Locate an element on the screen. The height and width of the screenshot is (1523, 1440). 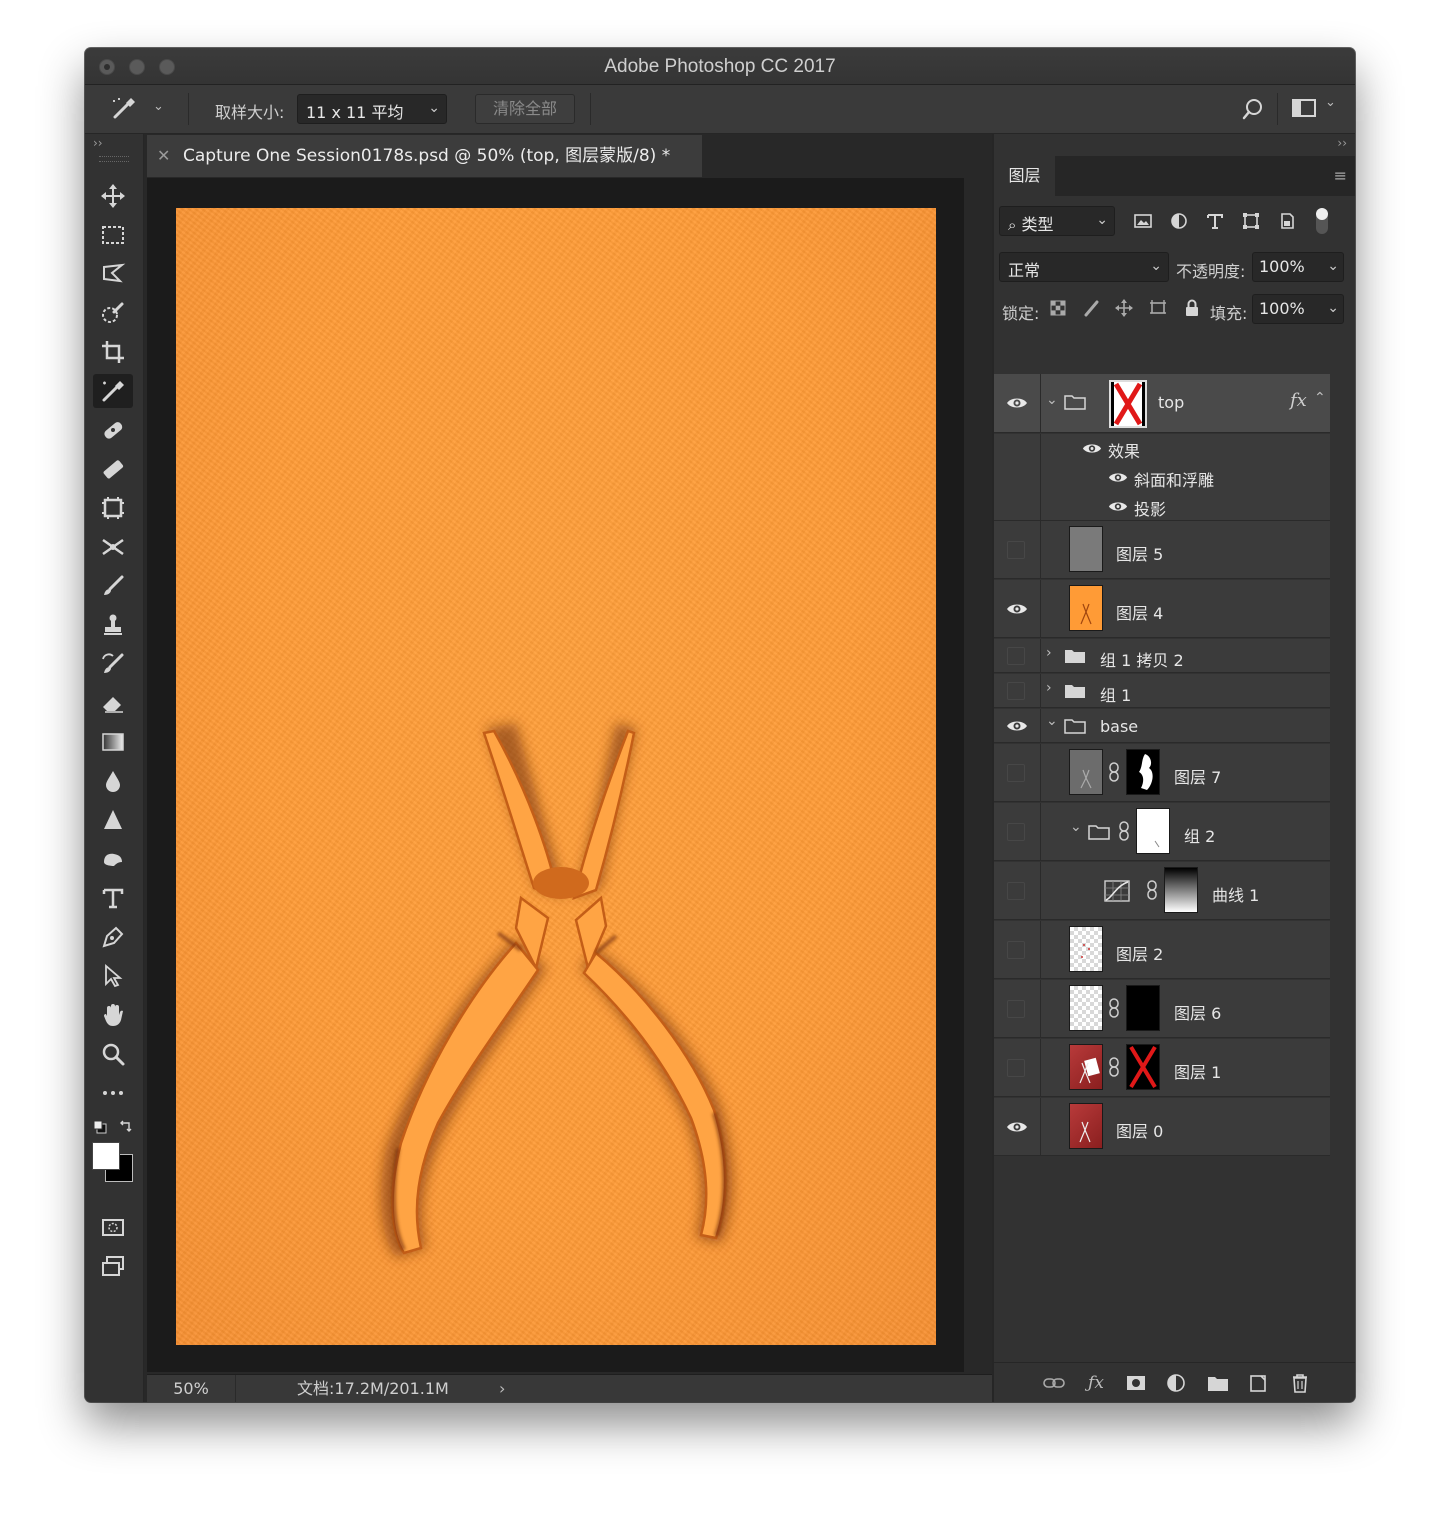
layer-row-layer2: 图层 2 is located at coordinates (1162, 950).